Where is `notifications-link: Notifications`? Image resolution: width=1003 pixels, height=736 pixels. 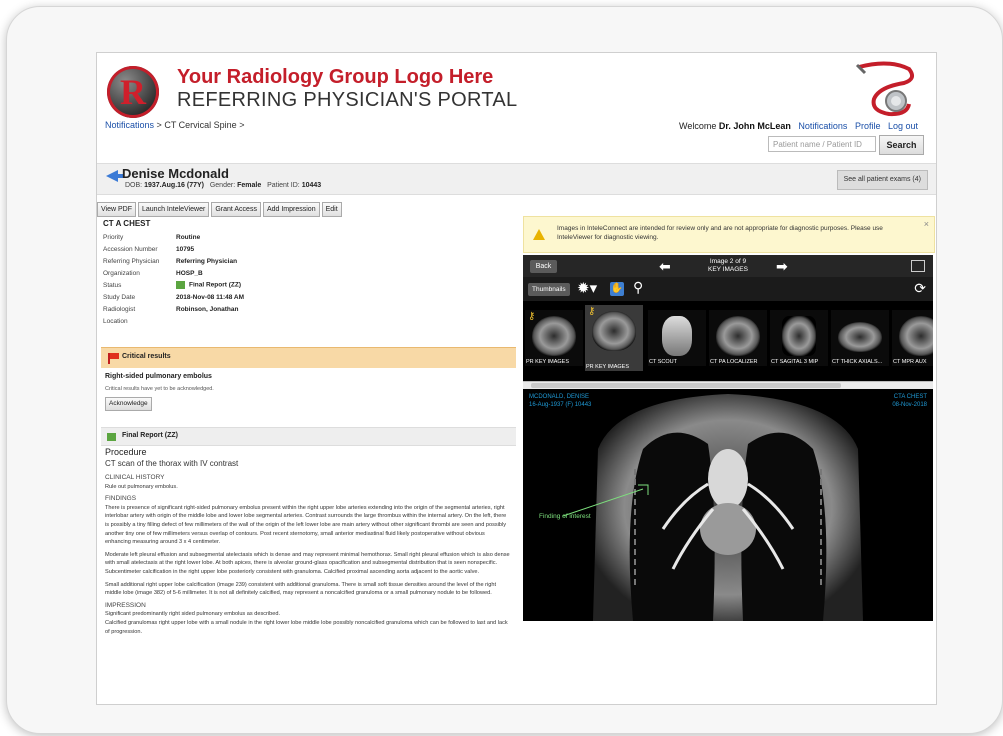
notifications-link: Notifications is located at coordinates (822, 126).